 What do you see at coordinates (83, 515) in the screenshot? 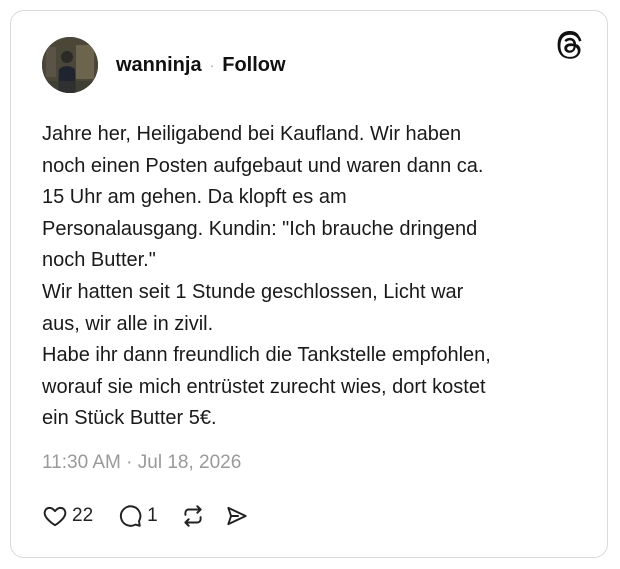
I see `like-count: 22` at bounding box center [83, 515].